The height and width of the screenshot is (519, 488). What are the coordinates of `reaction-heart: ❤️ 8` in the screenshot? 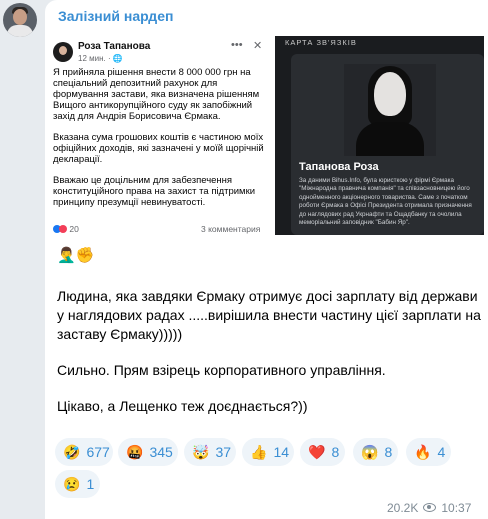 It's located at (322, 452).